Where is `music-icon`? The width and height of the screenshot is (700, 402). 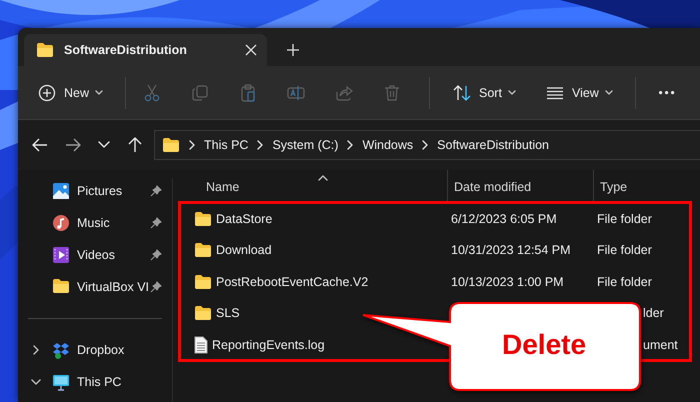
music-icon is located at coordinates (61, 223).